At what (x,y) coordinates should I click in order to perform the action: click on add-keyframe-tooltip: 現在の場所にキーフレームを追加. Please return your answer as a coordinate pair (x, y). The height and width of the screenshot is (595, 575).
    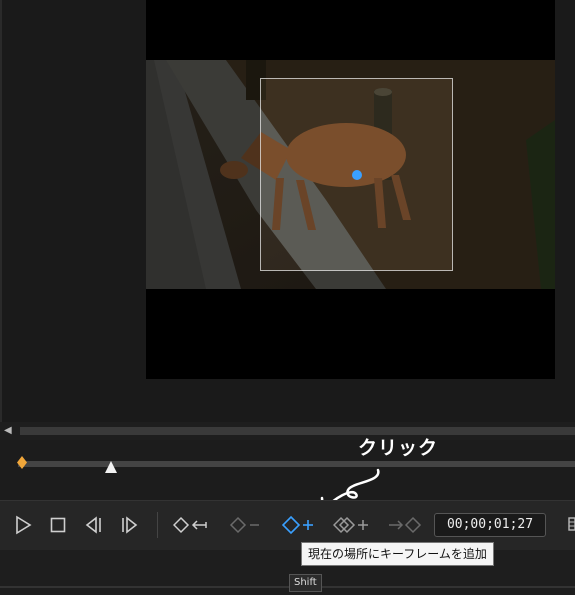
    Looking at the image, I should click on (397, 554).